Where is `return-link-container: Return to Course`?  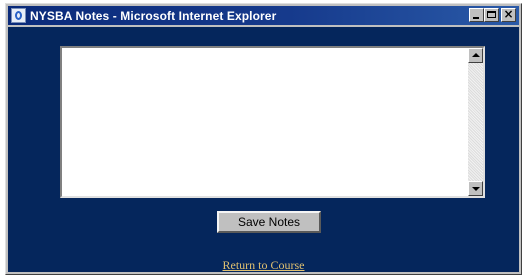
return-link-container: Return to Course is located at coordinates (263, 265).